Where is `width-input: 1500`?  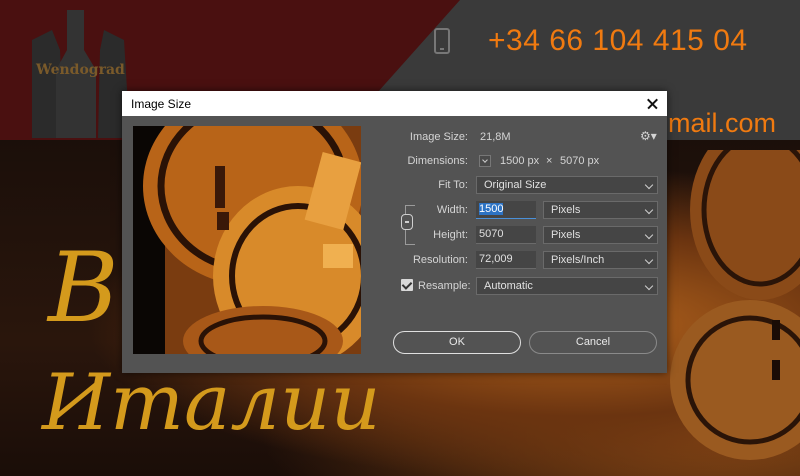 width-input: 1500 is located at coordinates (506, 210).